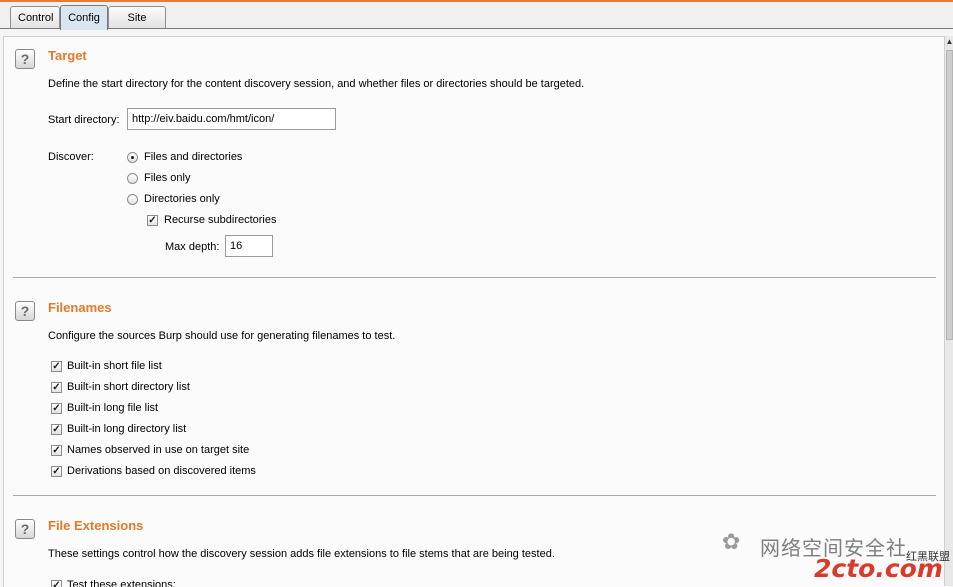  I want to click on max-depth-input: 16, so click(249, 246).